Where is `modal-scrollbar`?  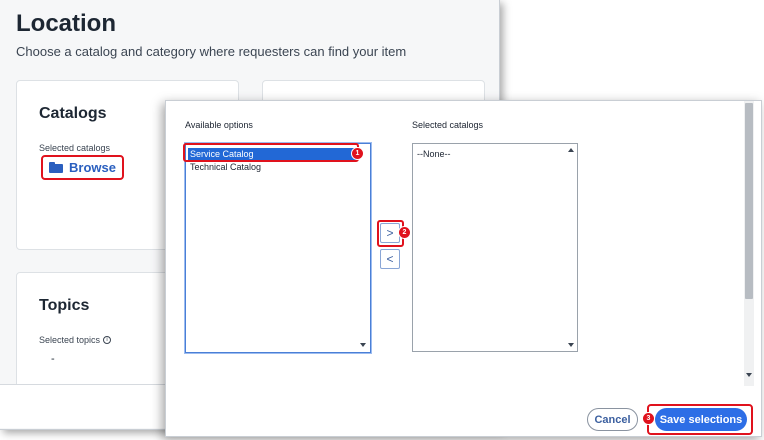 modal-scrollbar is located at coordinates (749, 243).